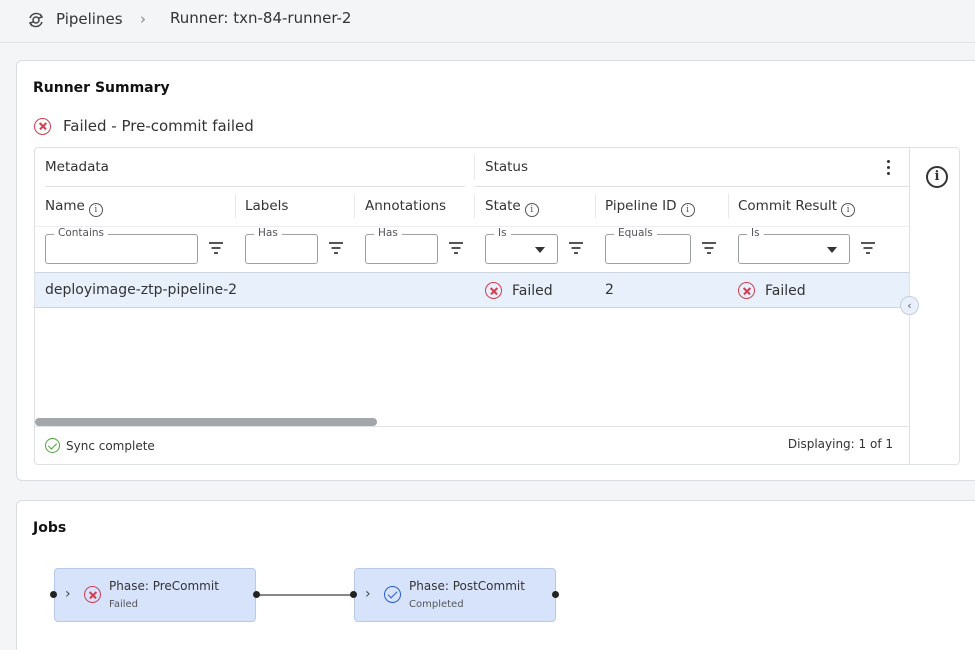 The height and width of the screenshot is (650, 975). Describe the element at coordinates (472, 226) in the screenshot. I see `header-divider` at that location.